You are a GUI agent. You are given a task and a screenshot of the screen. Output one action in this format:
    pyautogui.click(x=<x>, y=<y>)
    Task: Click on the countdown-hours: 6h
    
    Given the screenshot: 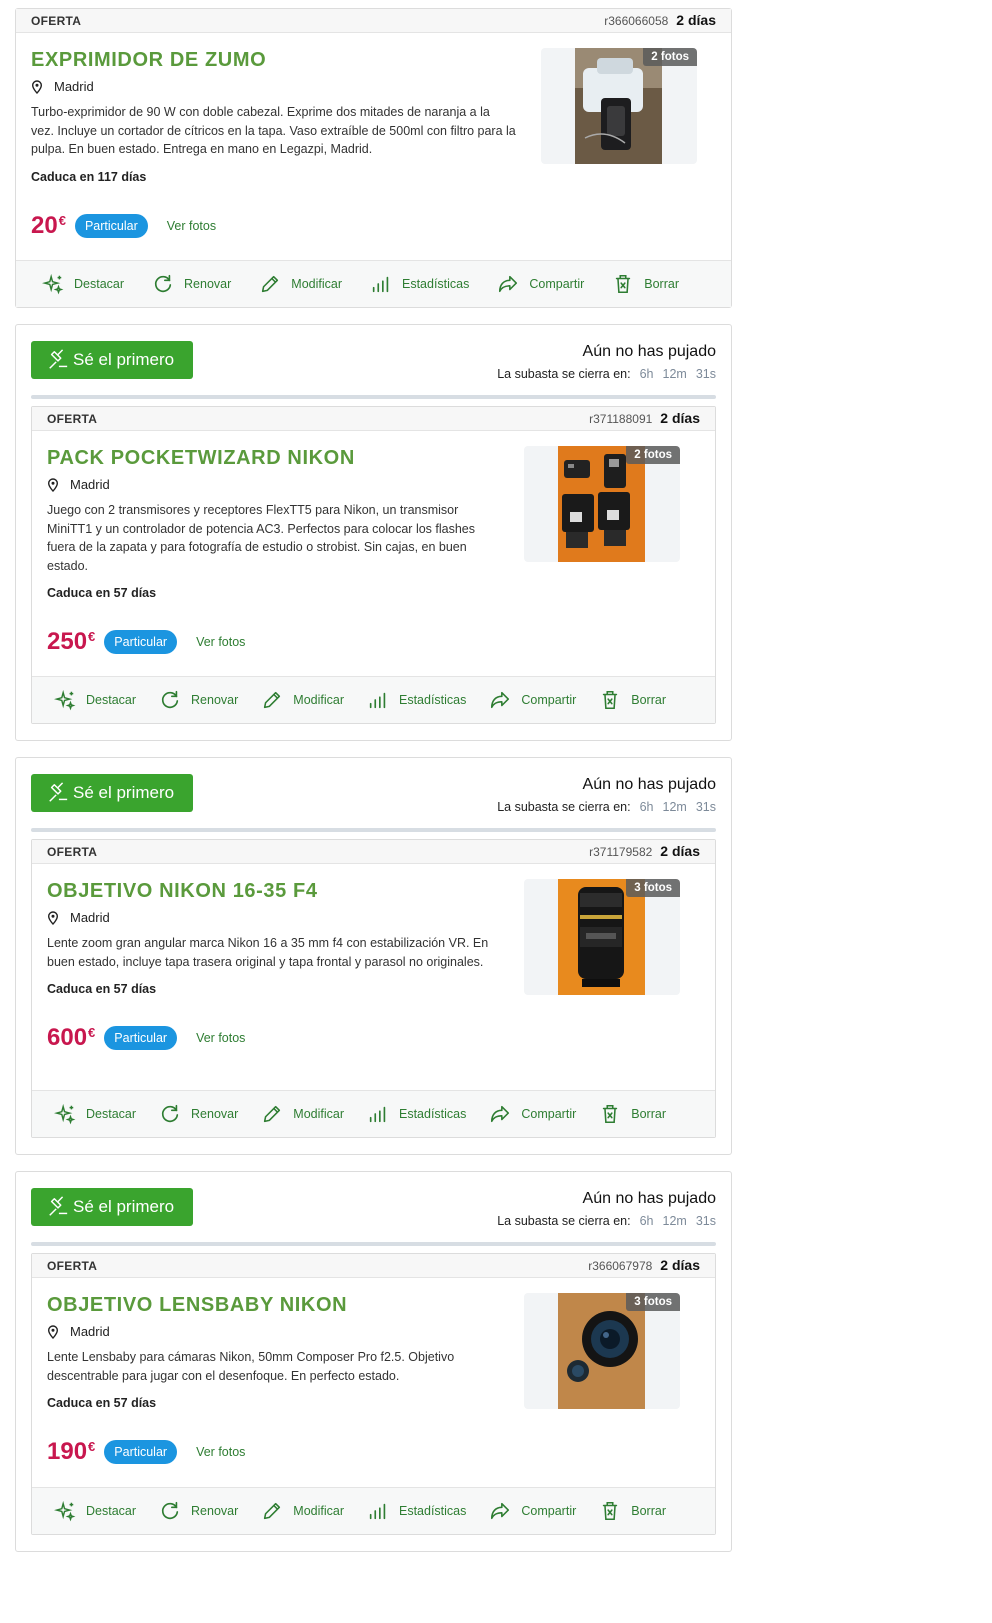 What is the action you would take?
    pyautogui.click(x=646, y=1221)
    